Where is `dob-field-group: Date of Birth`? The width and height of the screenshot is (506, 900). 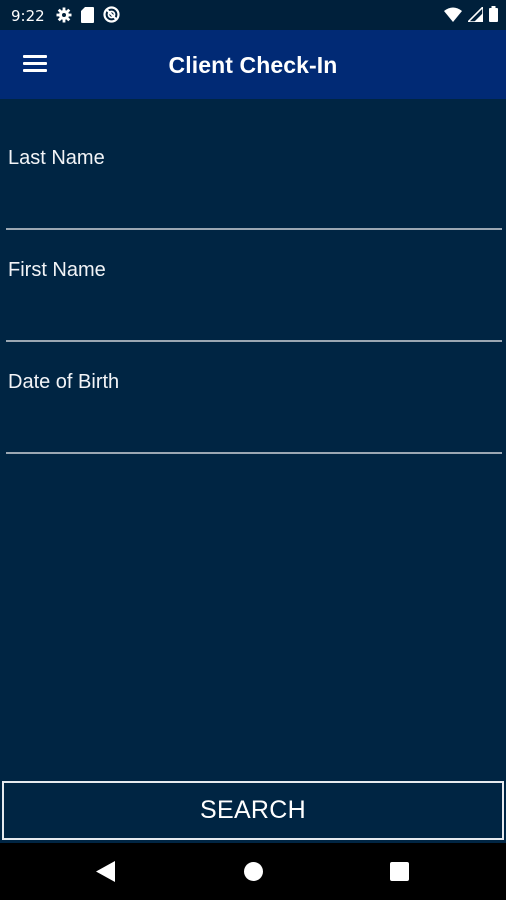 dob-field-group: Date of Birth is located at coordinates (253, 427).